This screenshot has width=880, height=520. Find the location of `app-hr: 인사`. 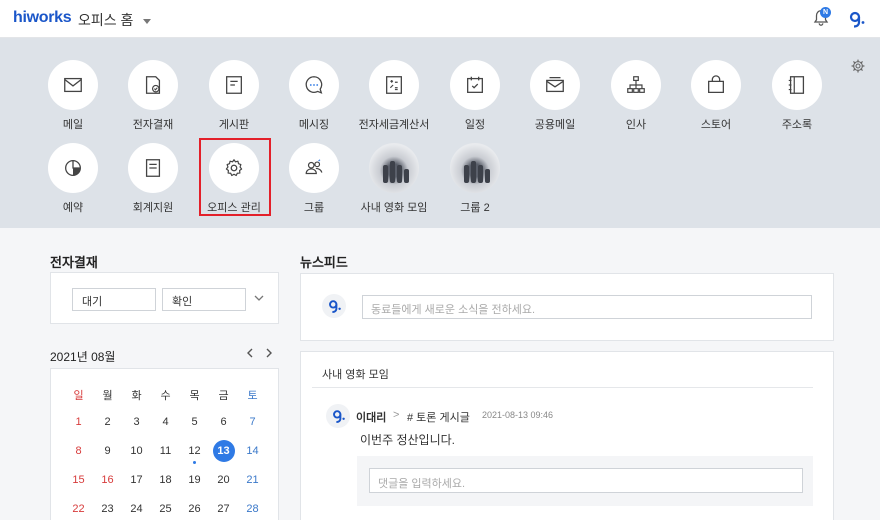

app-hr: 인사 is located at coordinates (636, 96).